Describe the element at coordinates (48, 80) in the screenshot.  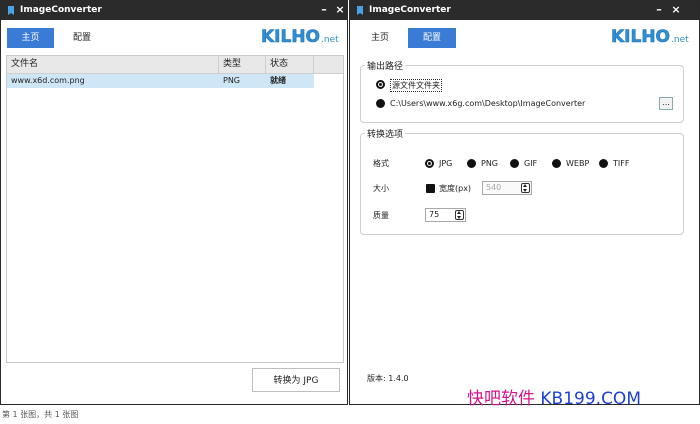
I see `cell-filename: www.x6d.com.png` at that location.